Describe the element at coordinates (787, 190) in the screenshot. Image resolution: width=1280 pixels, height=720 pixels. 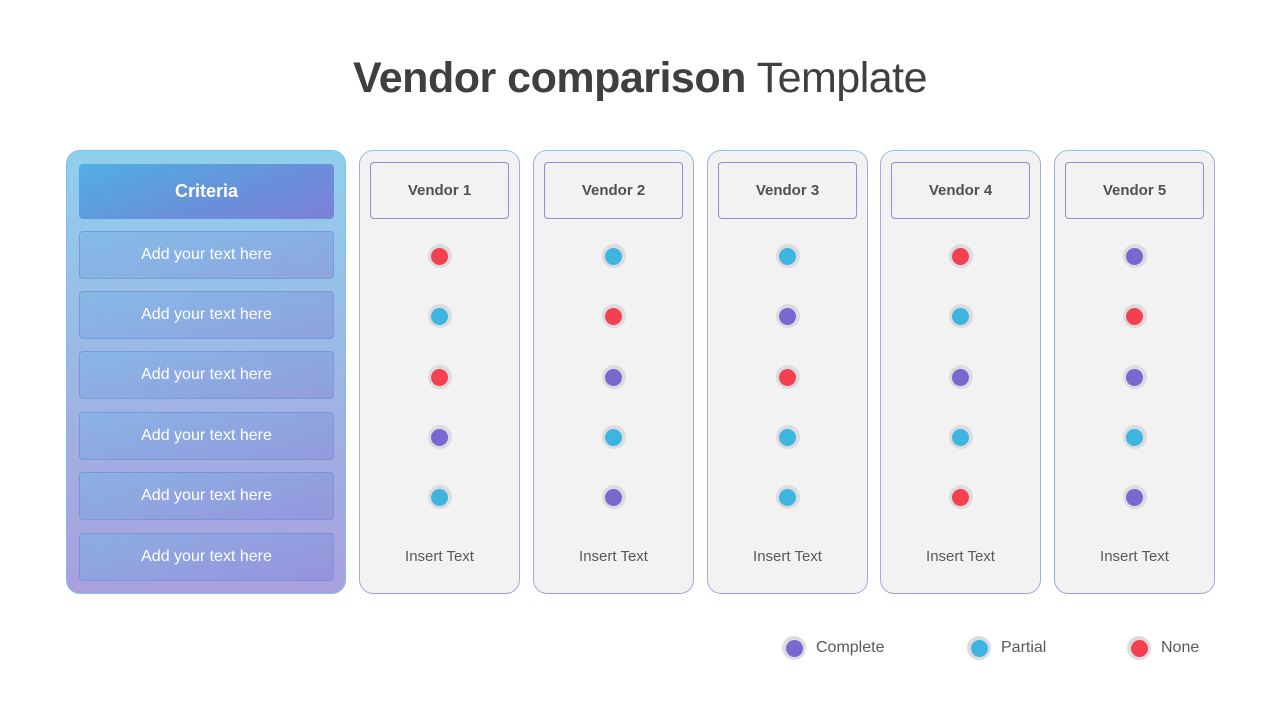
I see `vendor-header: Vendor 3` at that location.